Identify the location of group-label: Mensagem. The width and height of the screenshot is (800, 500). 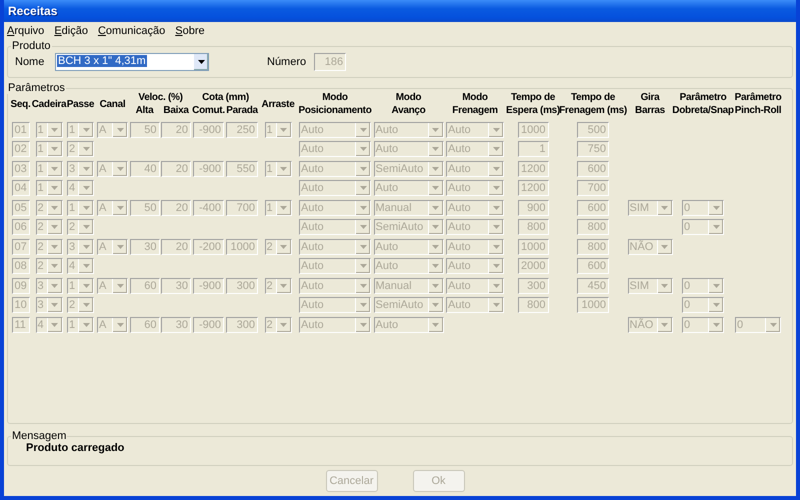
(39, 436).